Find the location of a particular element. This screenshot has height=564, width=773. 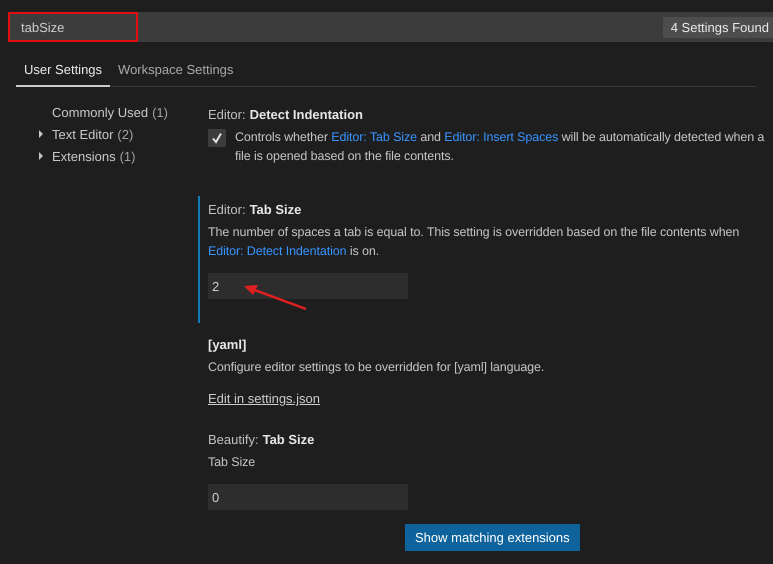

setting-description: The number of spaces a tab is equal to. This setting is overridden based on the file contents when Editor: Detect Indentation is on. is located at coordinates (474, 242).